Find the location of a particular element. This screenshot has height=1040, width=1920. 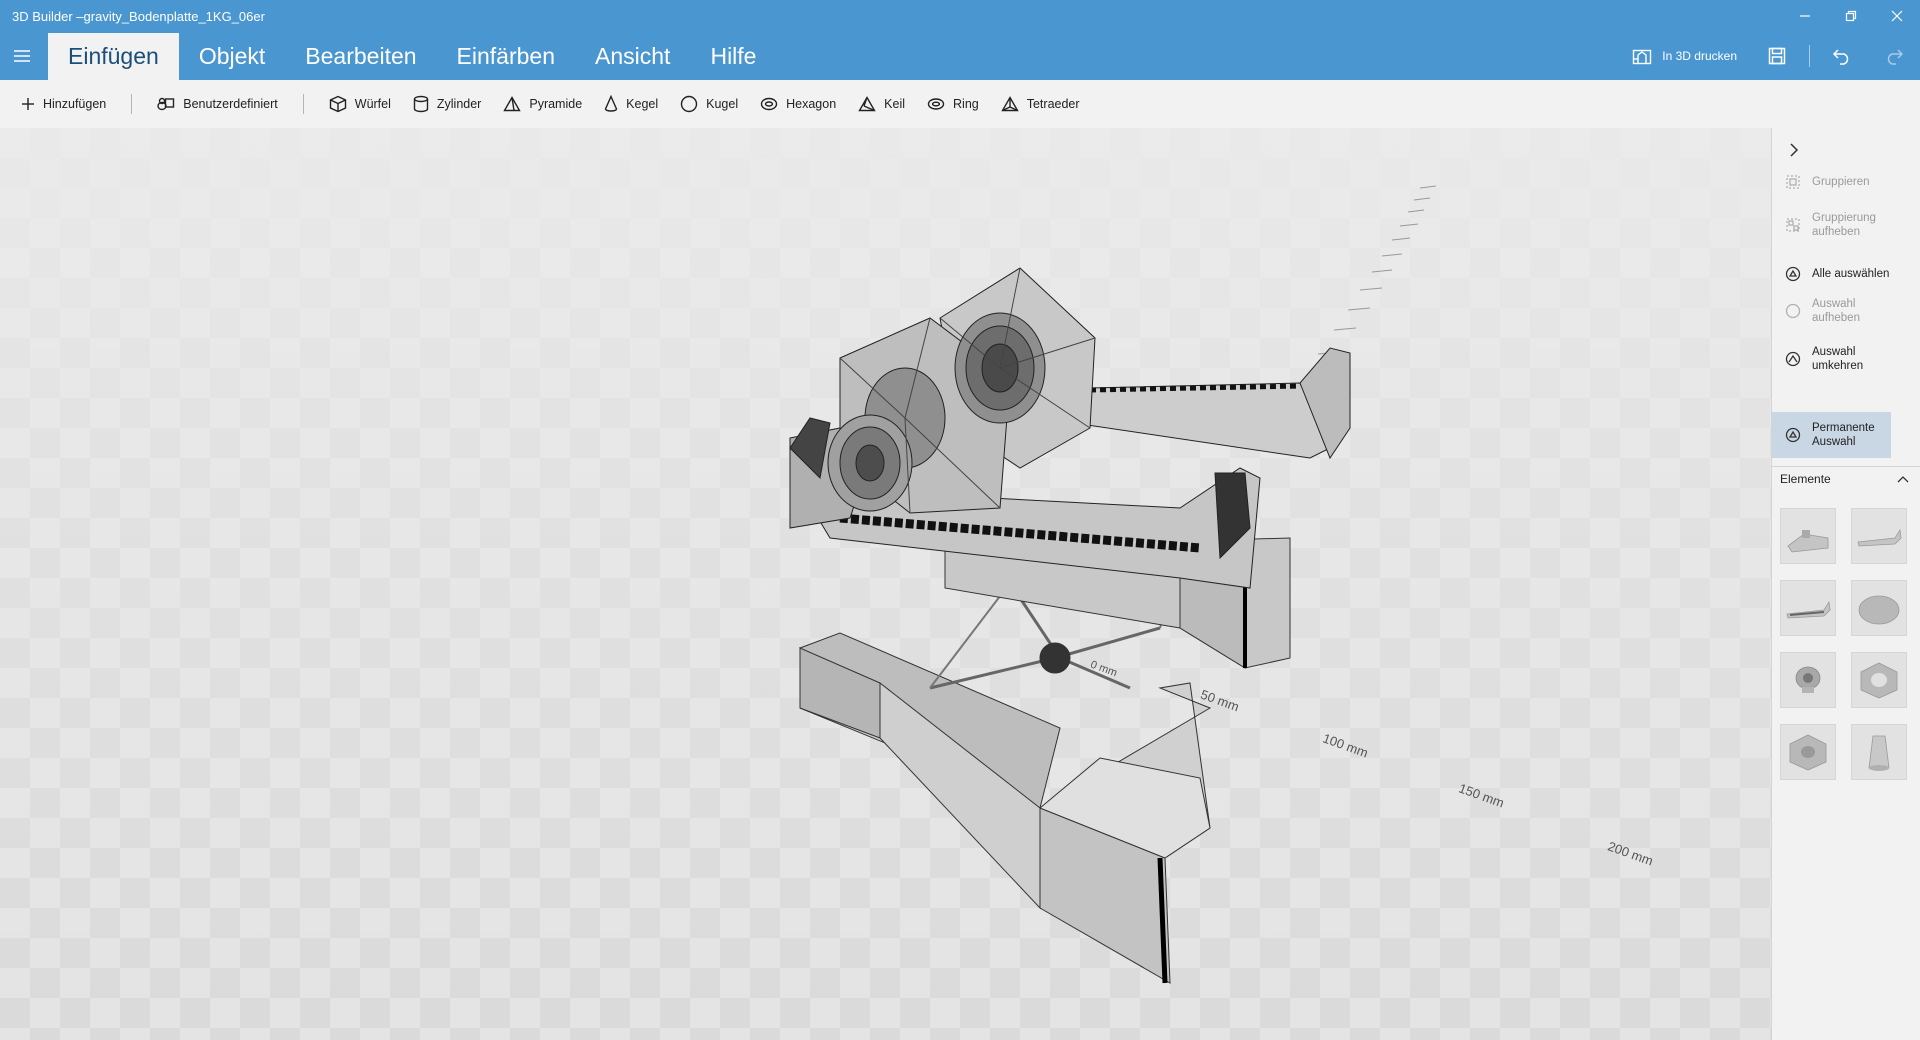

cylinder-label: Zylinder is located at coordinates (459, 104).